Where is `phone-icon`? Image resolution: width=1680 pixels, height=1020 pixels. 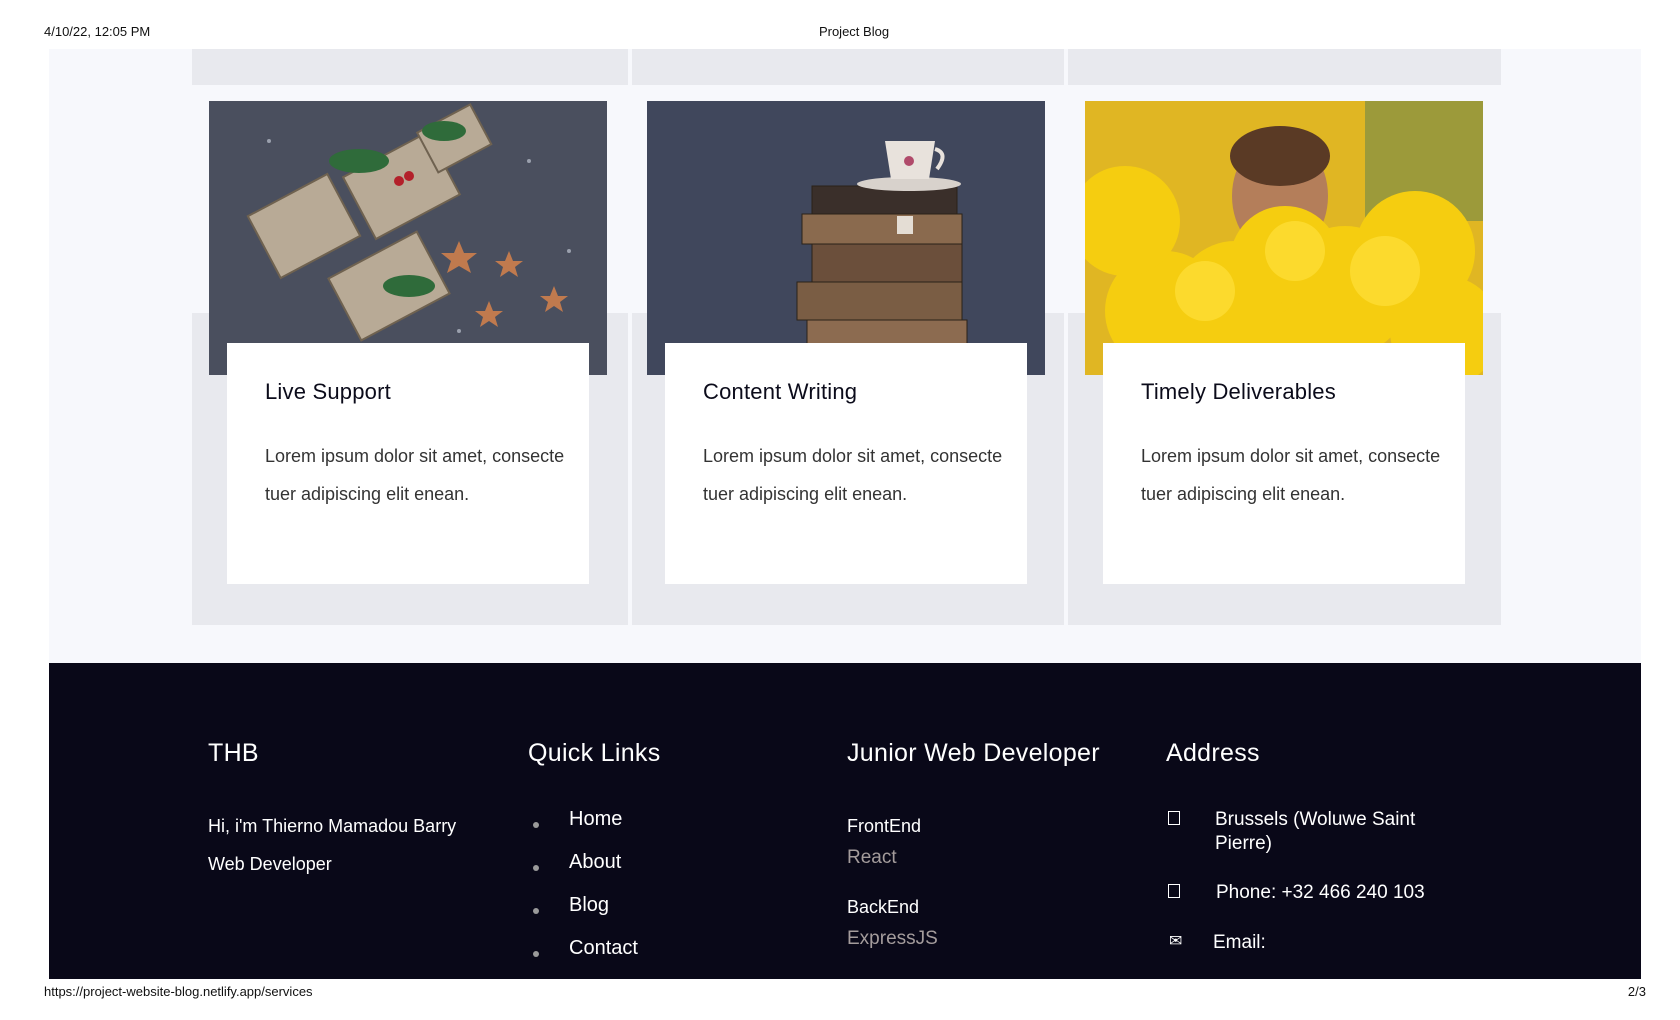
phone-icon is located at coordinates (1174, 891).